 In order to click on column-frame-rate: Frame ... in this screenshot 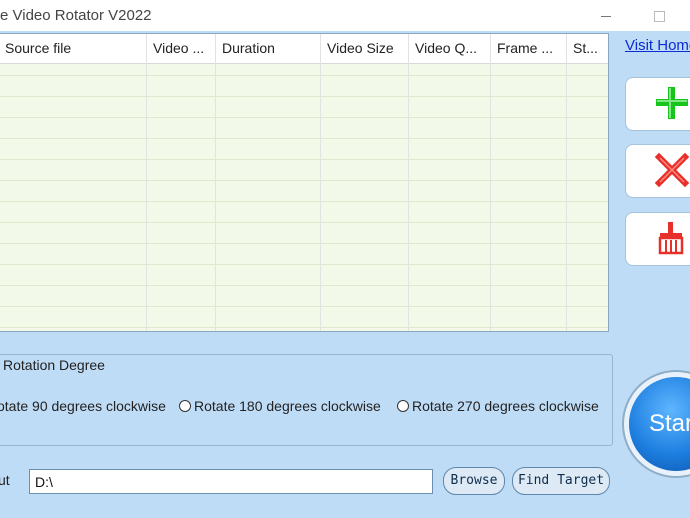, I will do `click(528, 48)`.